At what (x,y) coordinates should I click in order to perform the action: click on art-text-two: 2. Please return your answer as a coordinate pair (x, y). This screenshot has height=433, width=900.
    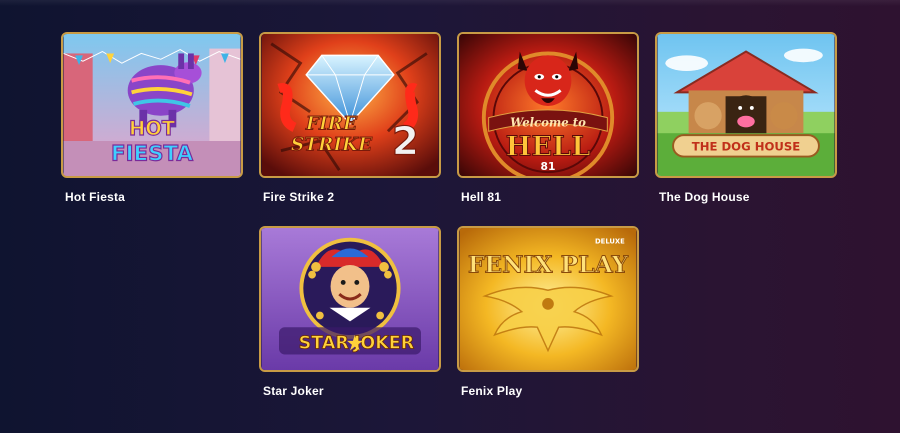
    Looking at the image, I should click on (405, 142).